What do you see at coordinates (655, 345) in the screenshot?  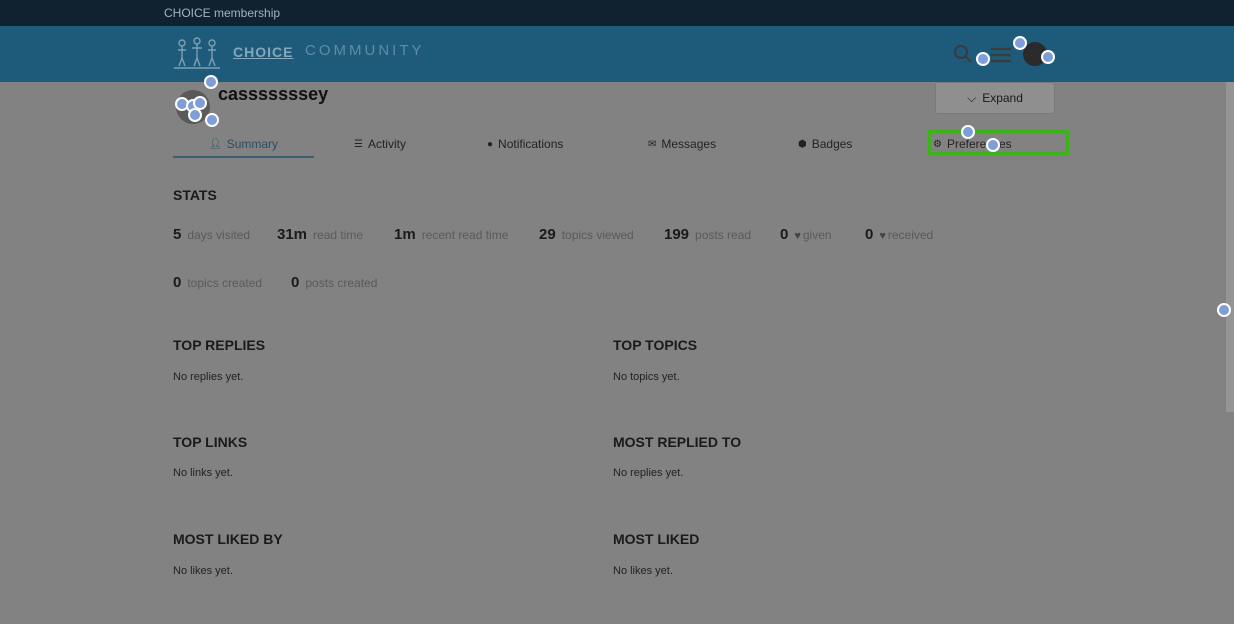 I see `top-topics-title: TOP TOPICS` at bounding box center [655, 345].